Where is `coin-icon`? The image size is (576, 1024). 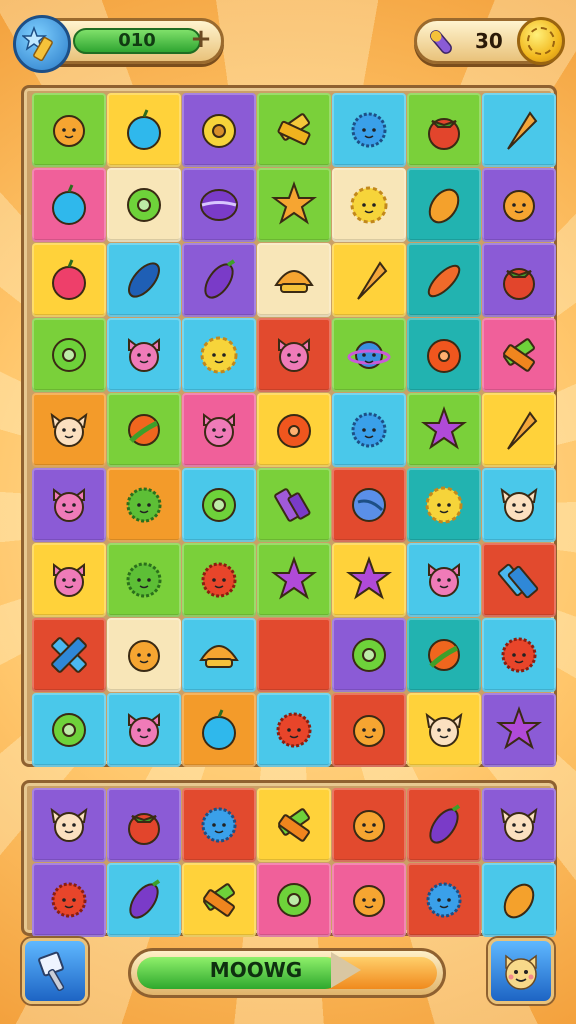 coin-icon is located at coordinates (541, 41).